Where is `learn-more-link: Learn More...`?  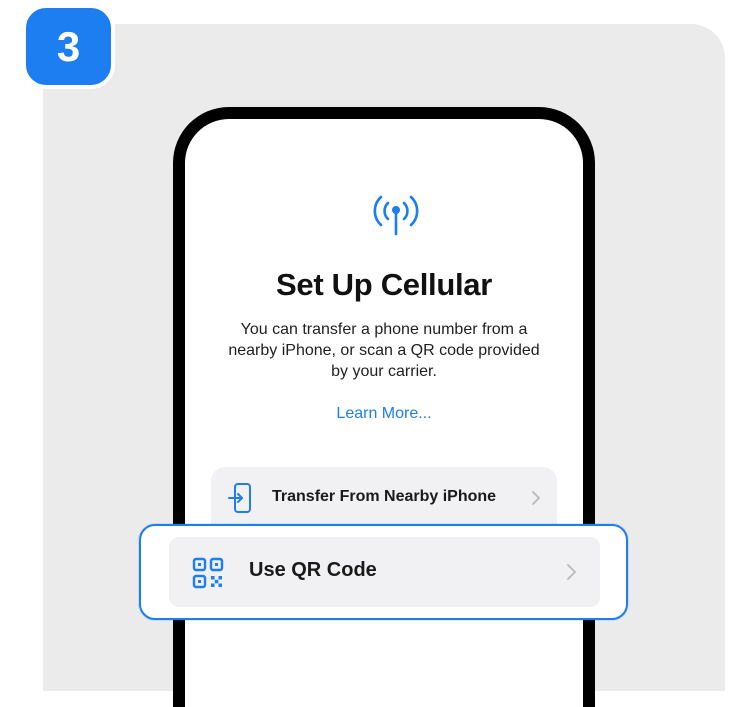 learn-more-link: Learn More... is located at coordinates (384, 414).